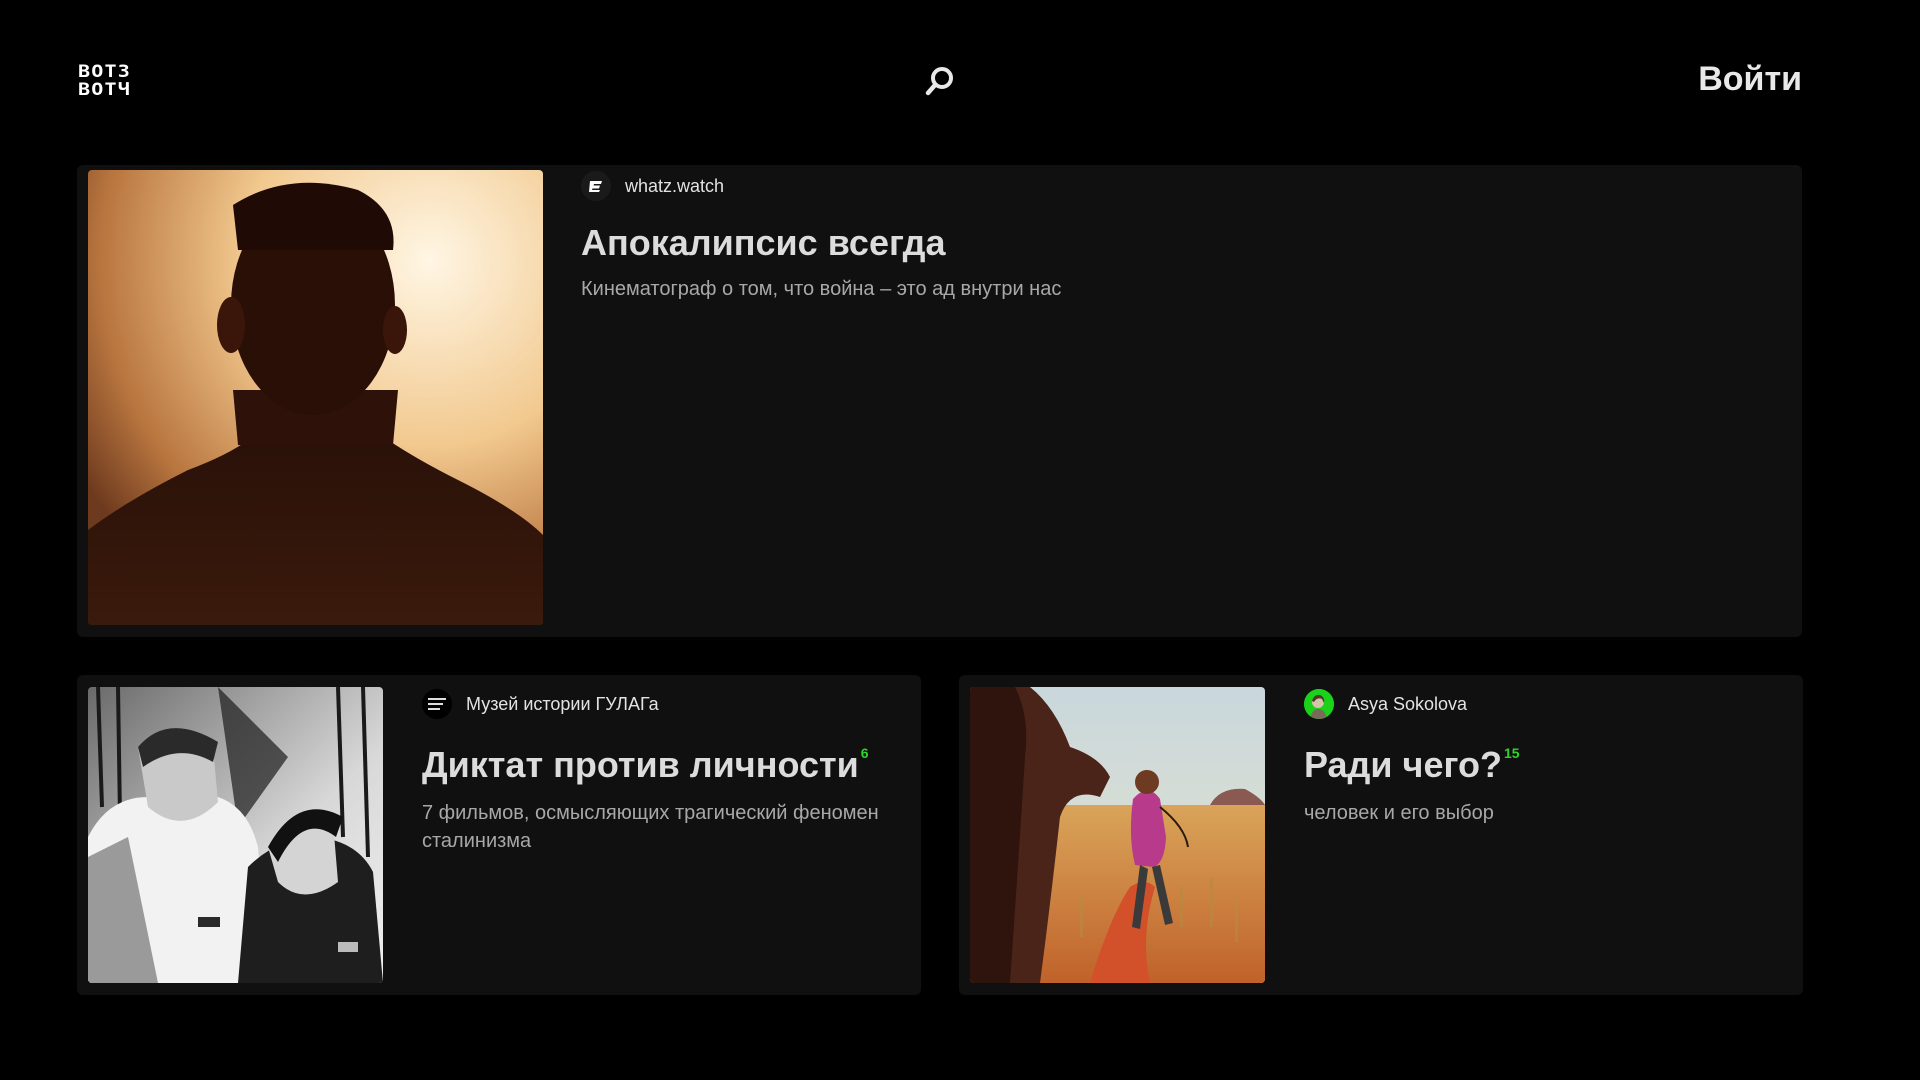  What do you see at coordinates (562, 703) in the screenshot?
I see `author-name: Музей истории ГУЛАГа` at bounding box center [562, 703].